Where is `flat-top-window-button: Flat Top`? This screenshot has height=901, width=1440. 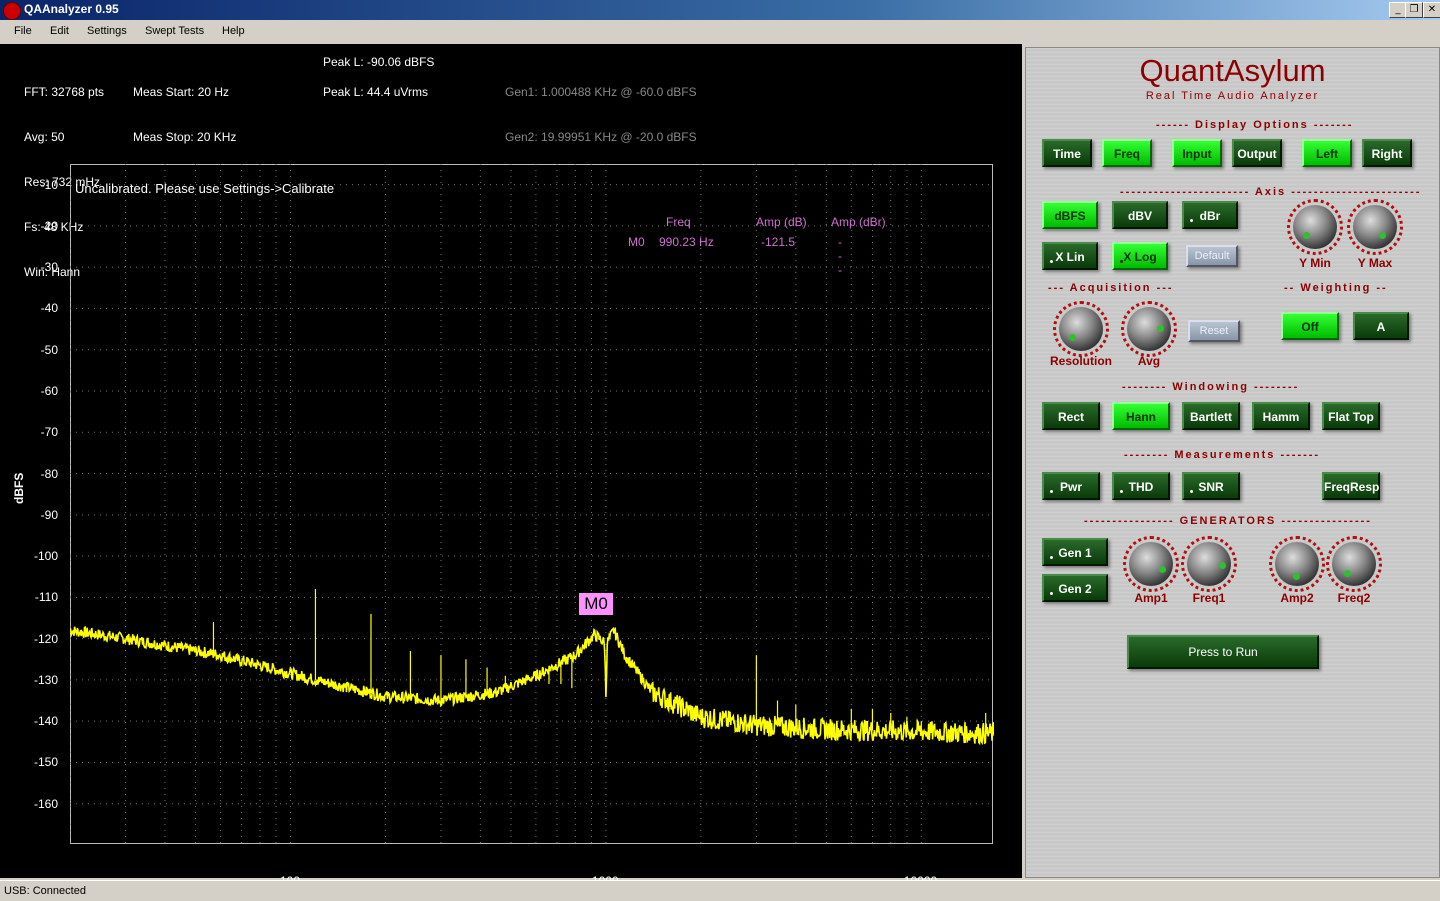 flat-top-window-button: Flat Top is located at coordinates (1351, 416).